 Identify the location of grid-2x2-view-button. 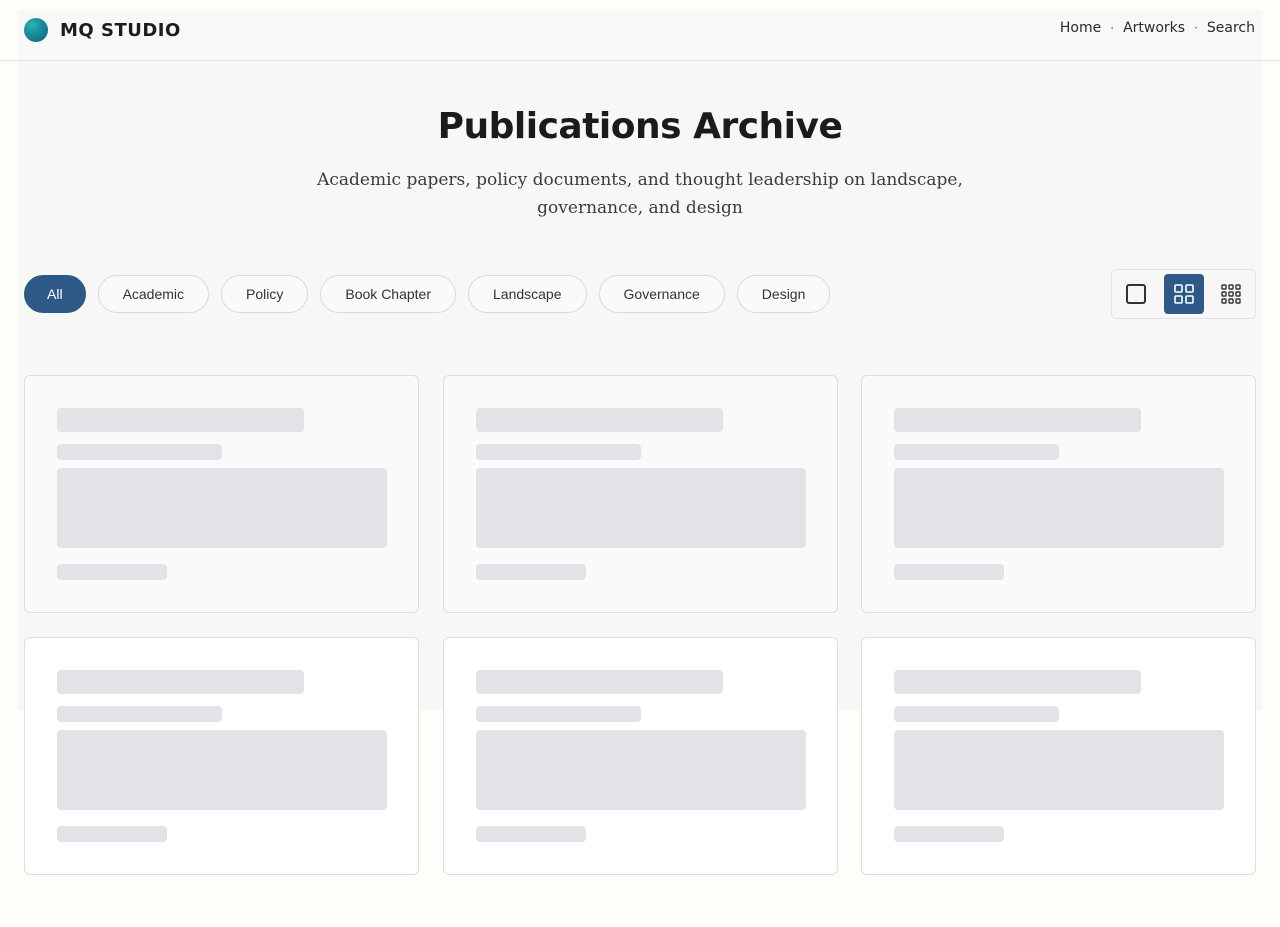
(1183, 294).